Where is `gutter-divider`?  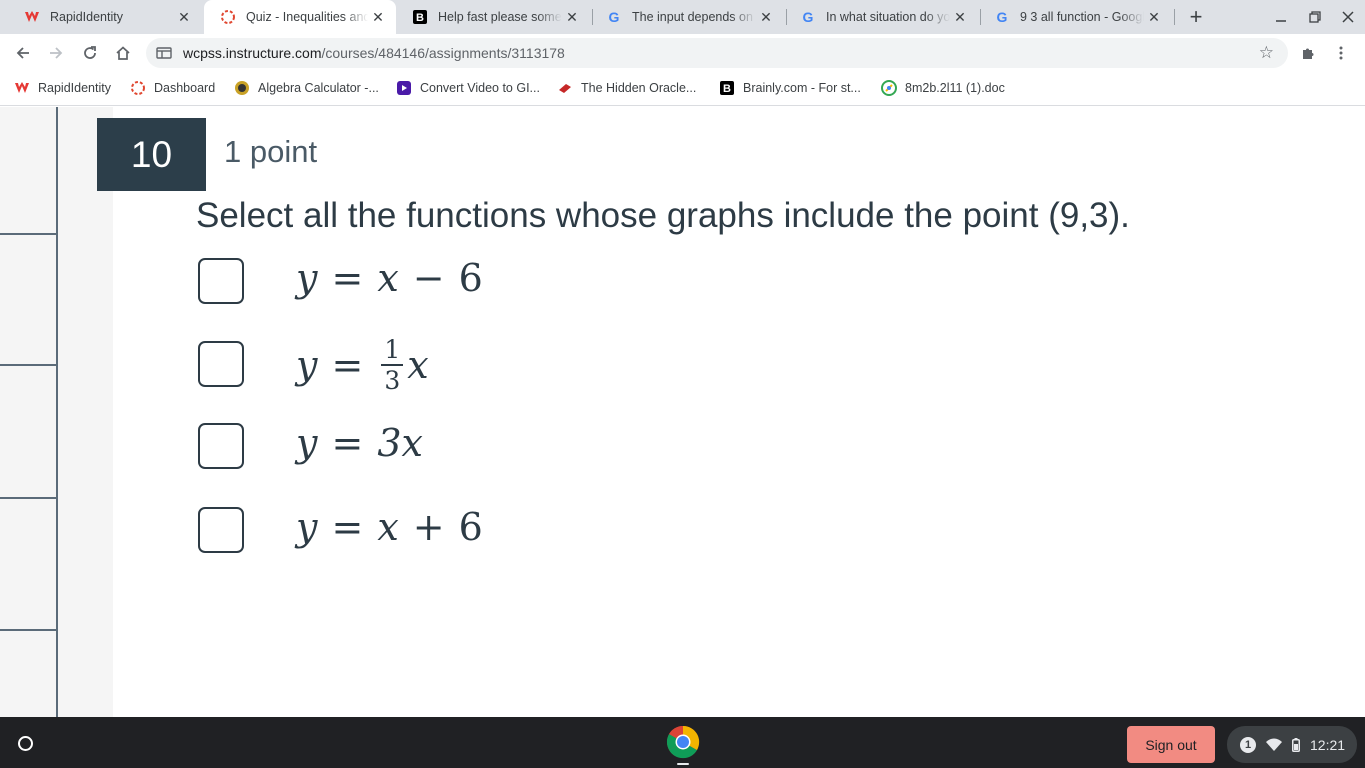
gutter-divider is located at coordinates (57, 412).